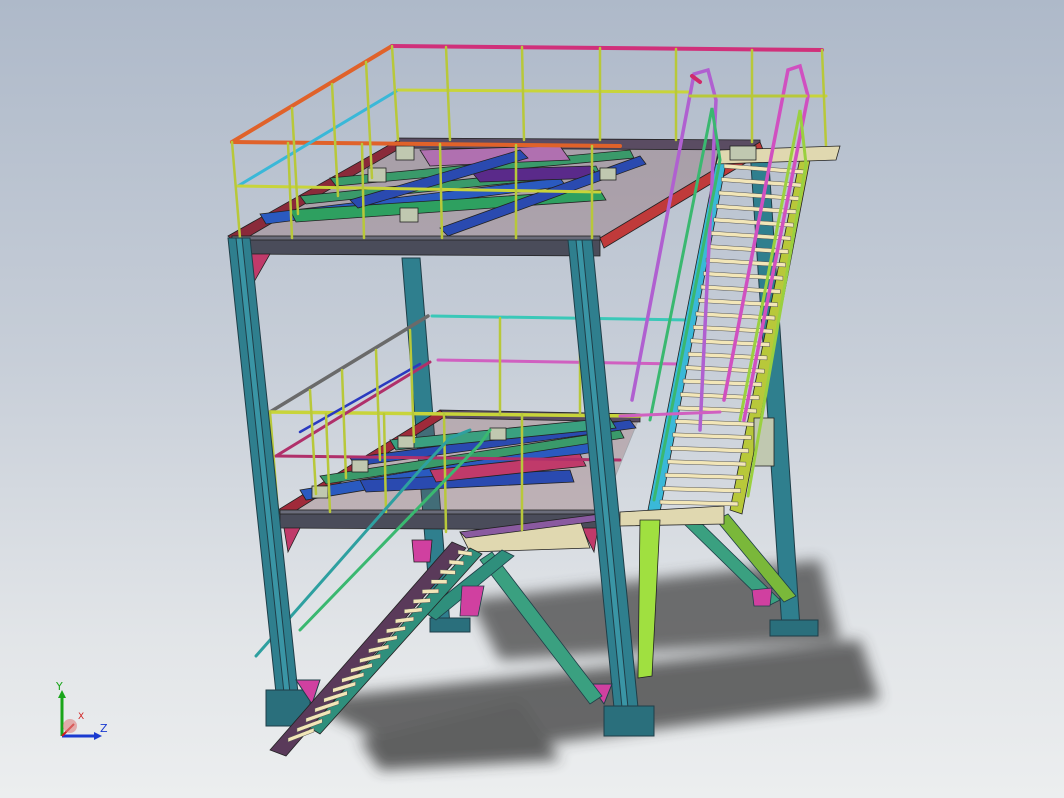 The image size is (1064, 798). I want to click on z-axis-label: Z, so click(104, 728).